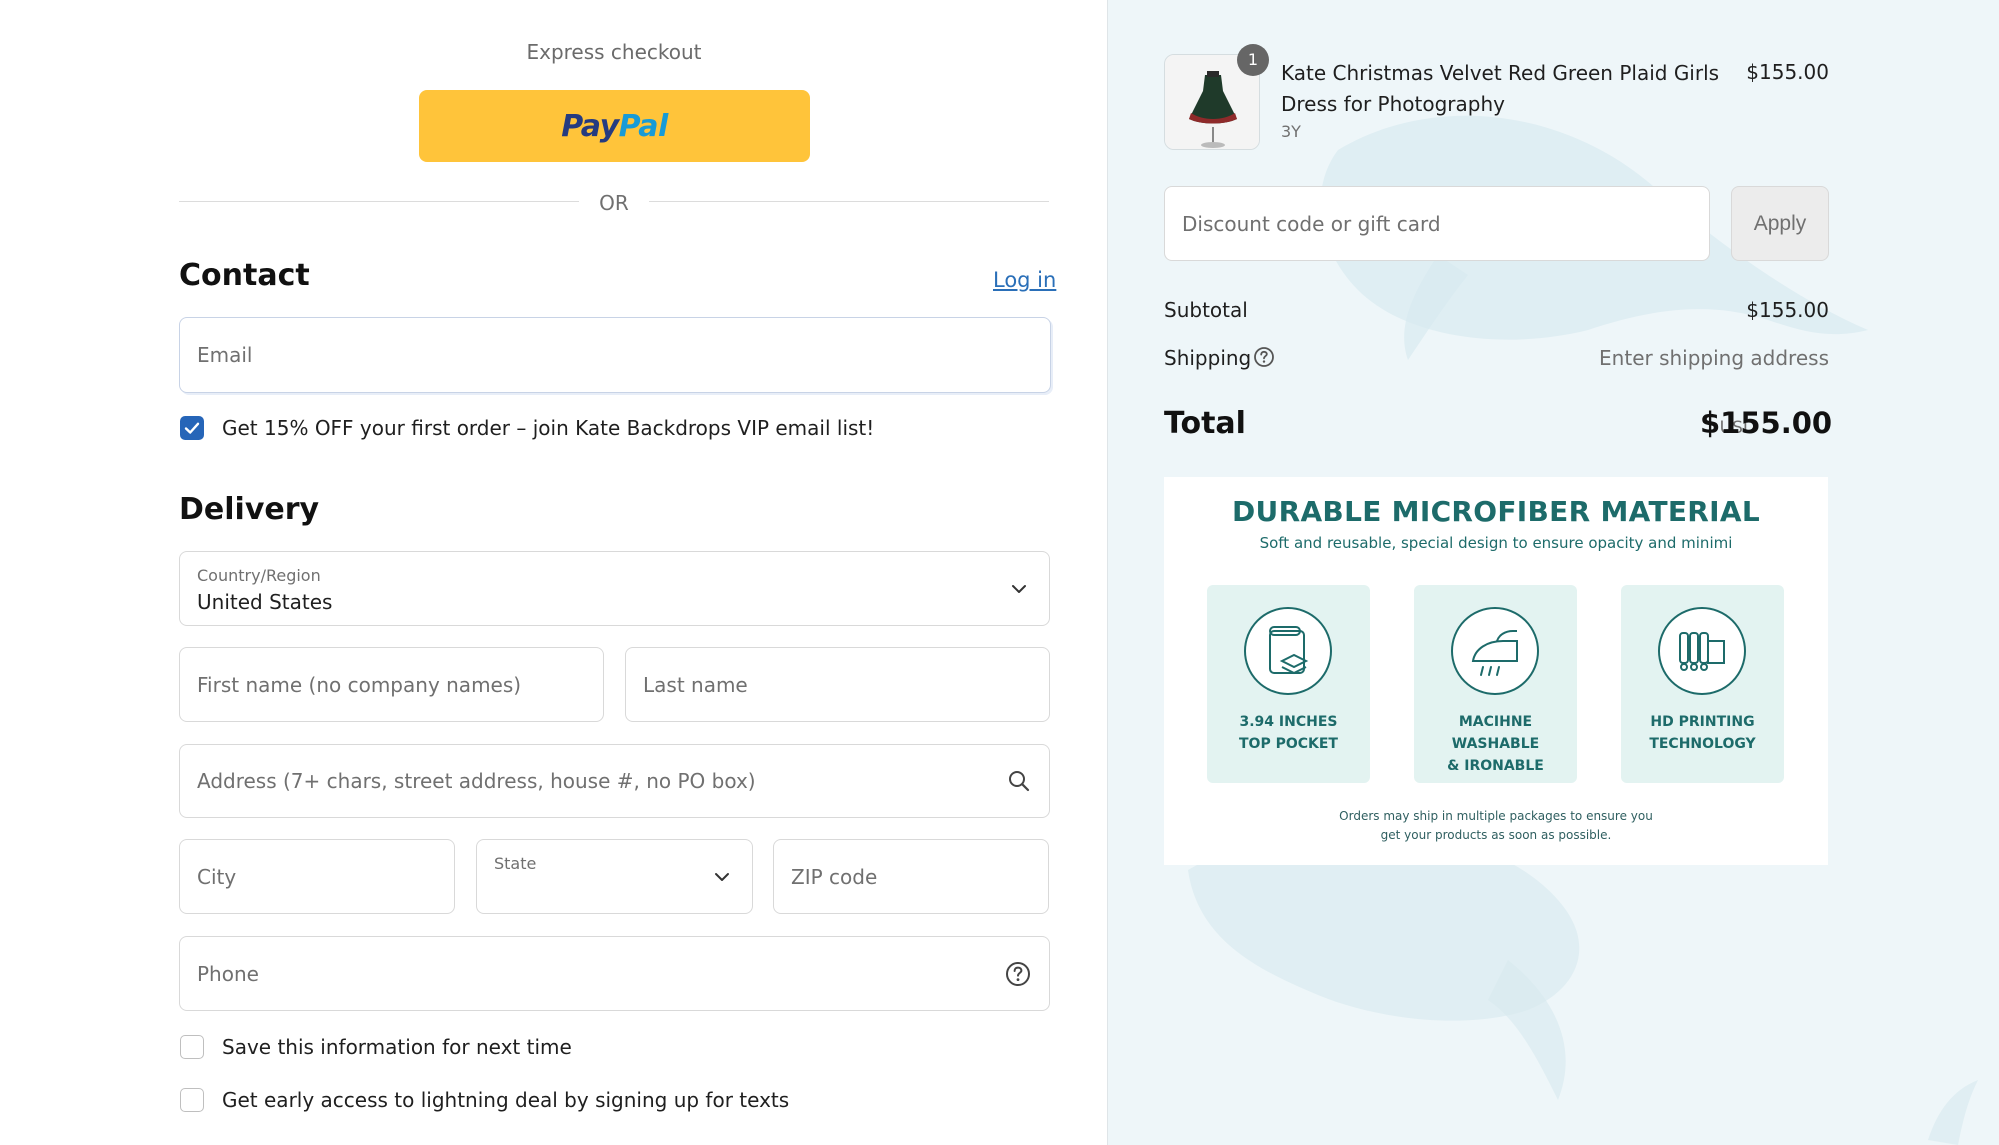 The image size is (1999, 1145). What do you see at coordinates (1702, 722) in the screenshot?
I see `tile-3-line1: HD PRINTING` at bounding box center [1702, 722].